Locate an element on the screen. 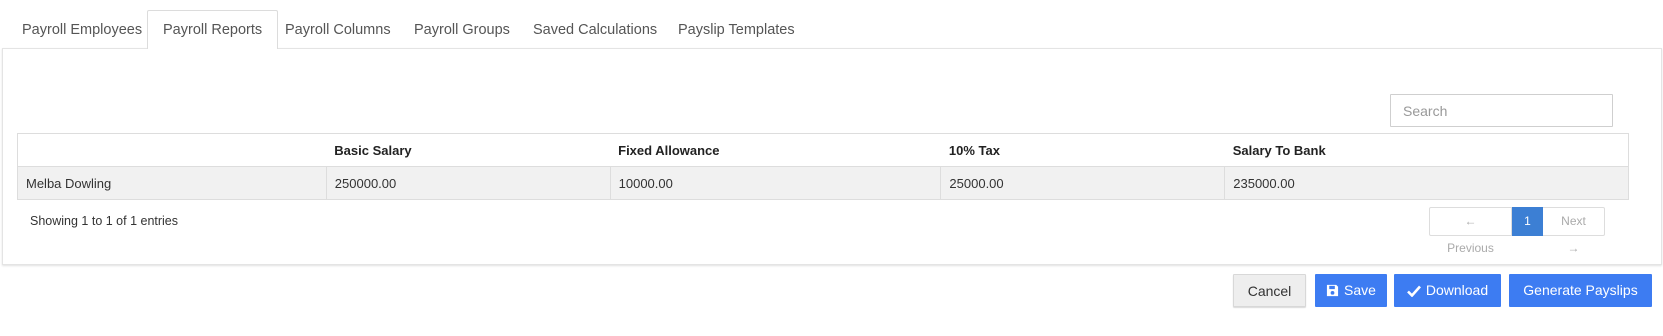 The height and width of the screenshot is (336, 1663). search-input is located at coordinates (1501, 110).